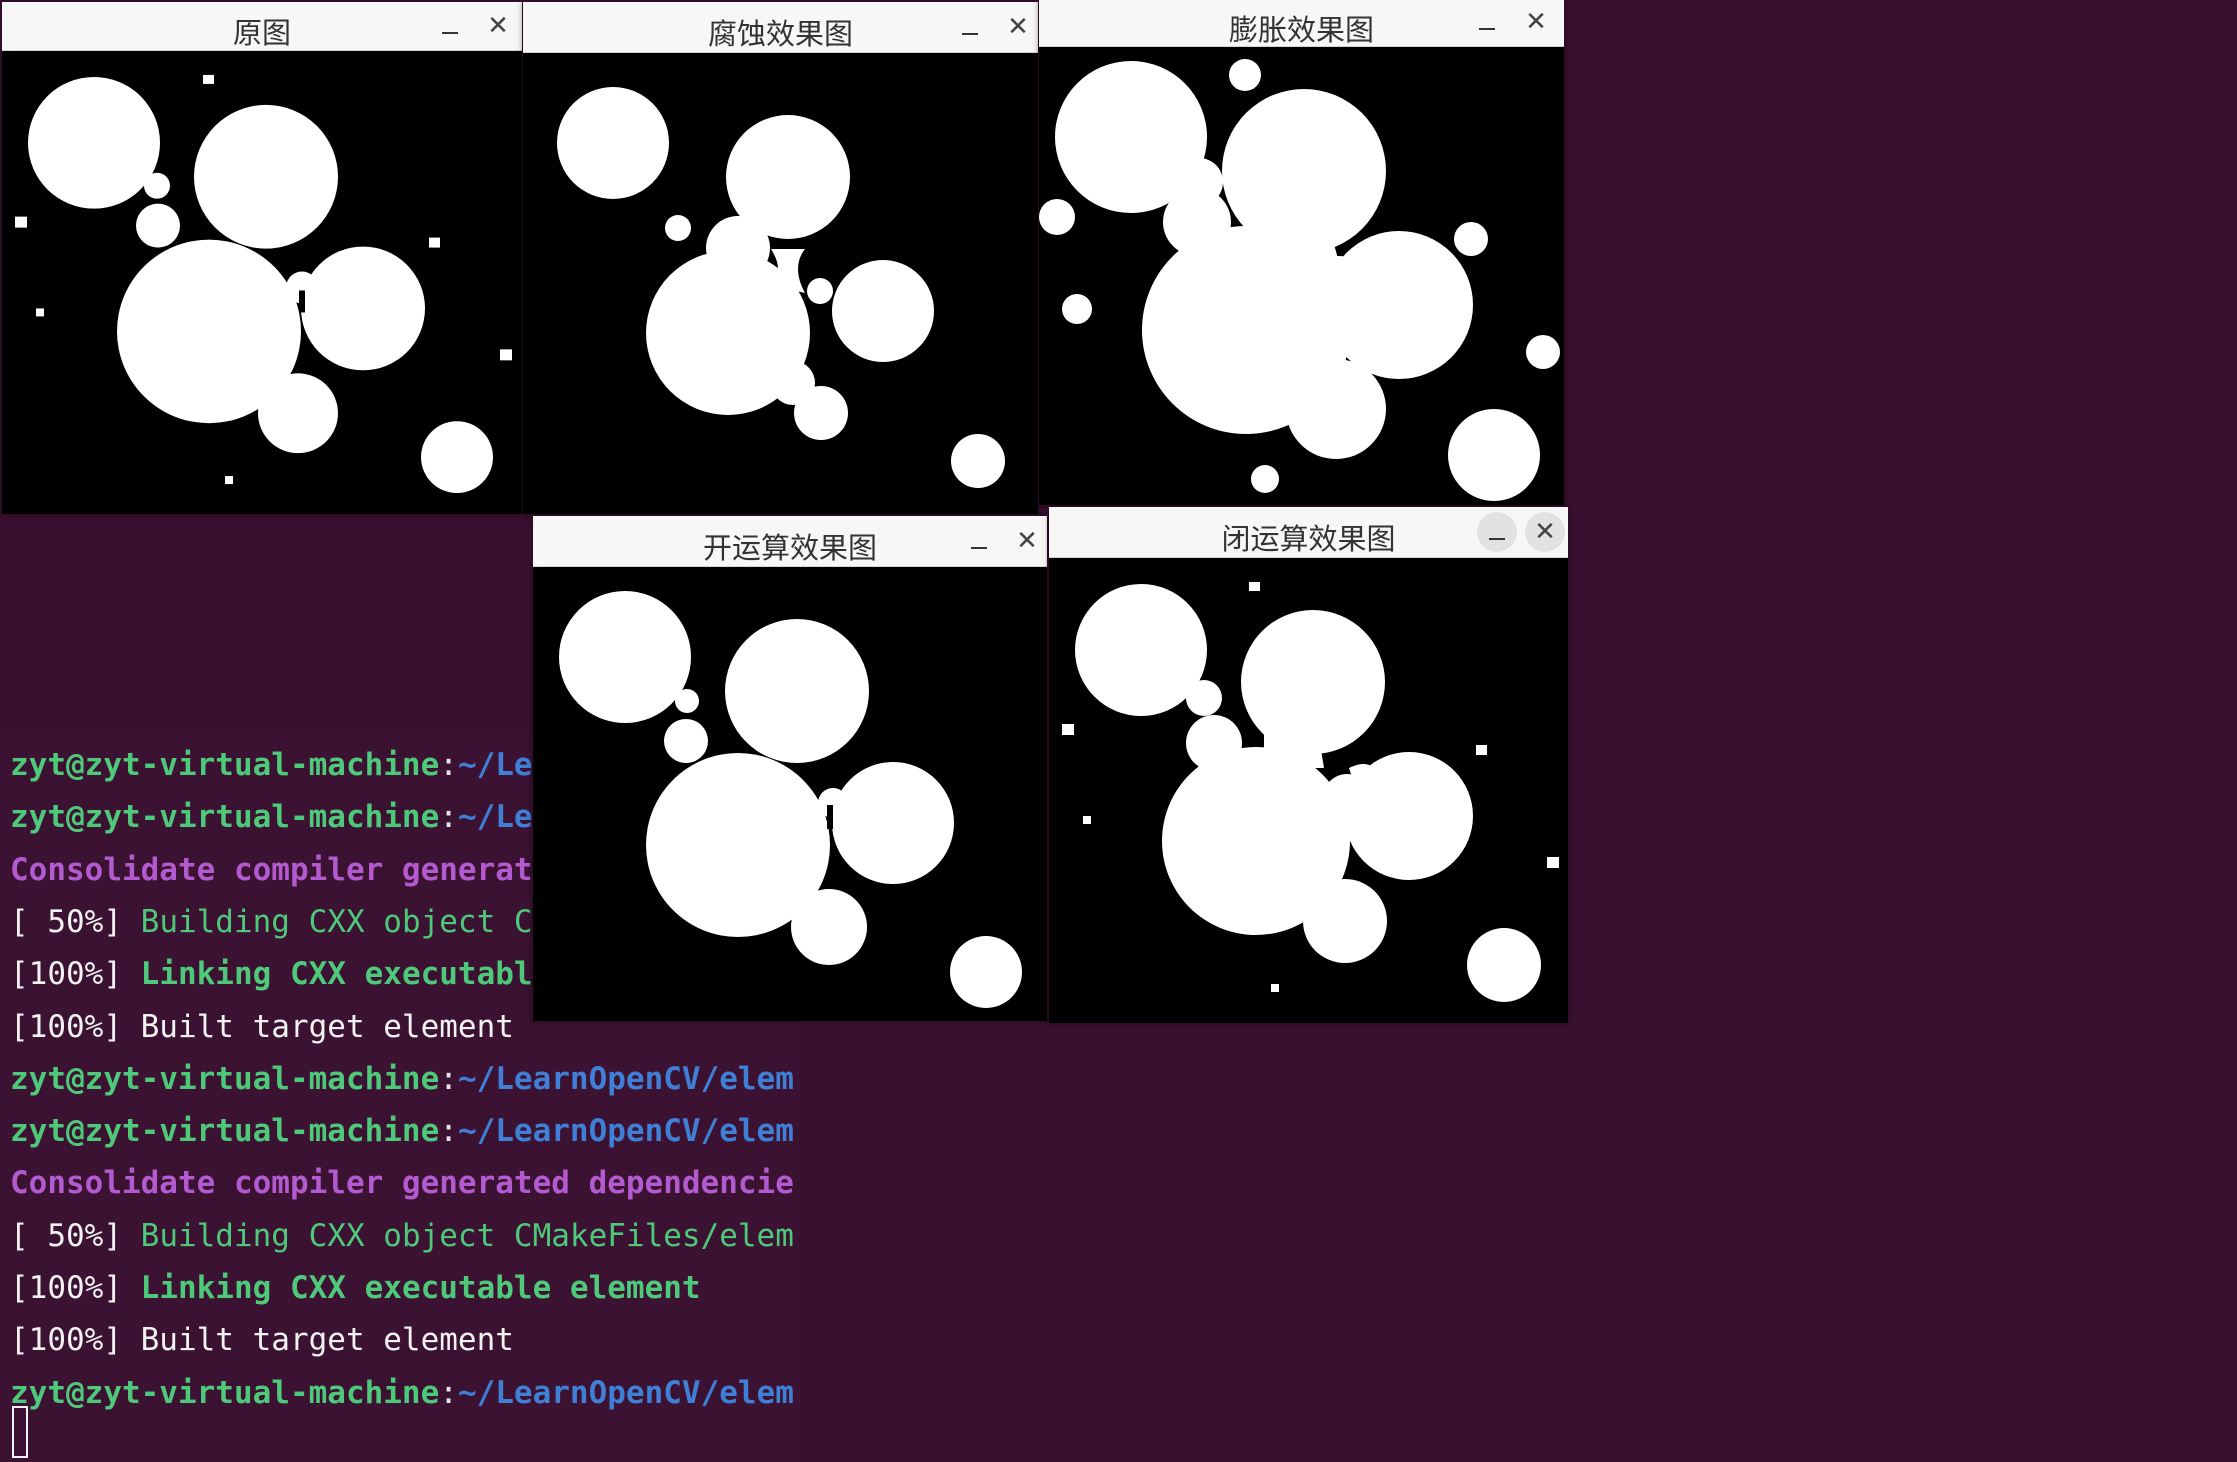 The height and width of the screenshot is (1462, 2237). I want to click on titlebar: 开运算效果图 ✕, so click(790, 541).